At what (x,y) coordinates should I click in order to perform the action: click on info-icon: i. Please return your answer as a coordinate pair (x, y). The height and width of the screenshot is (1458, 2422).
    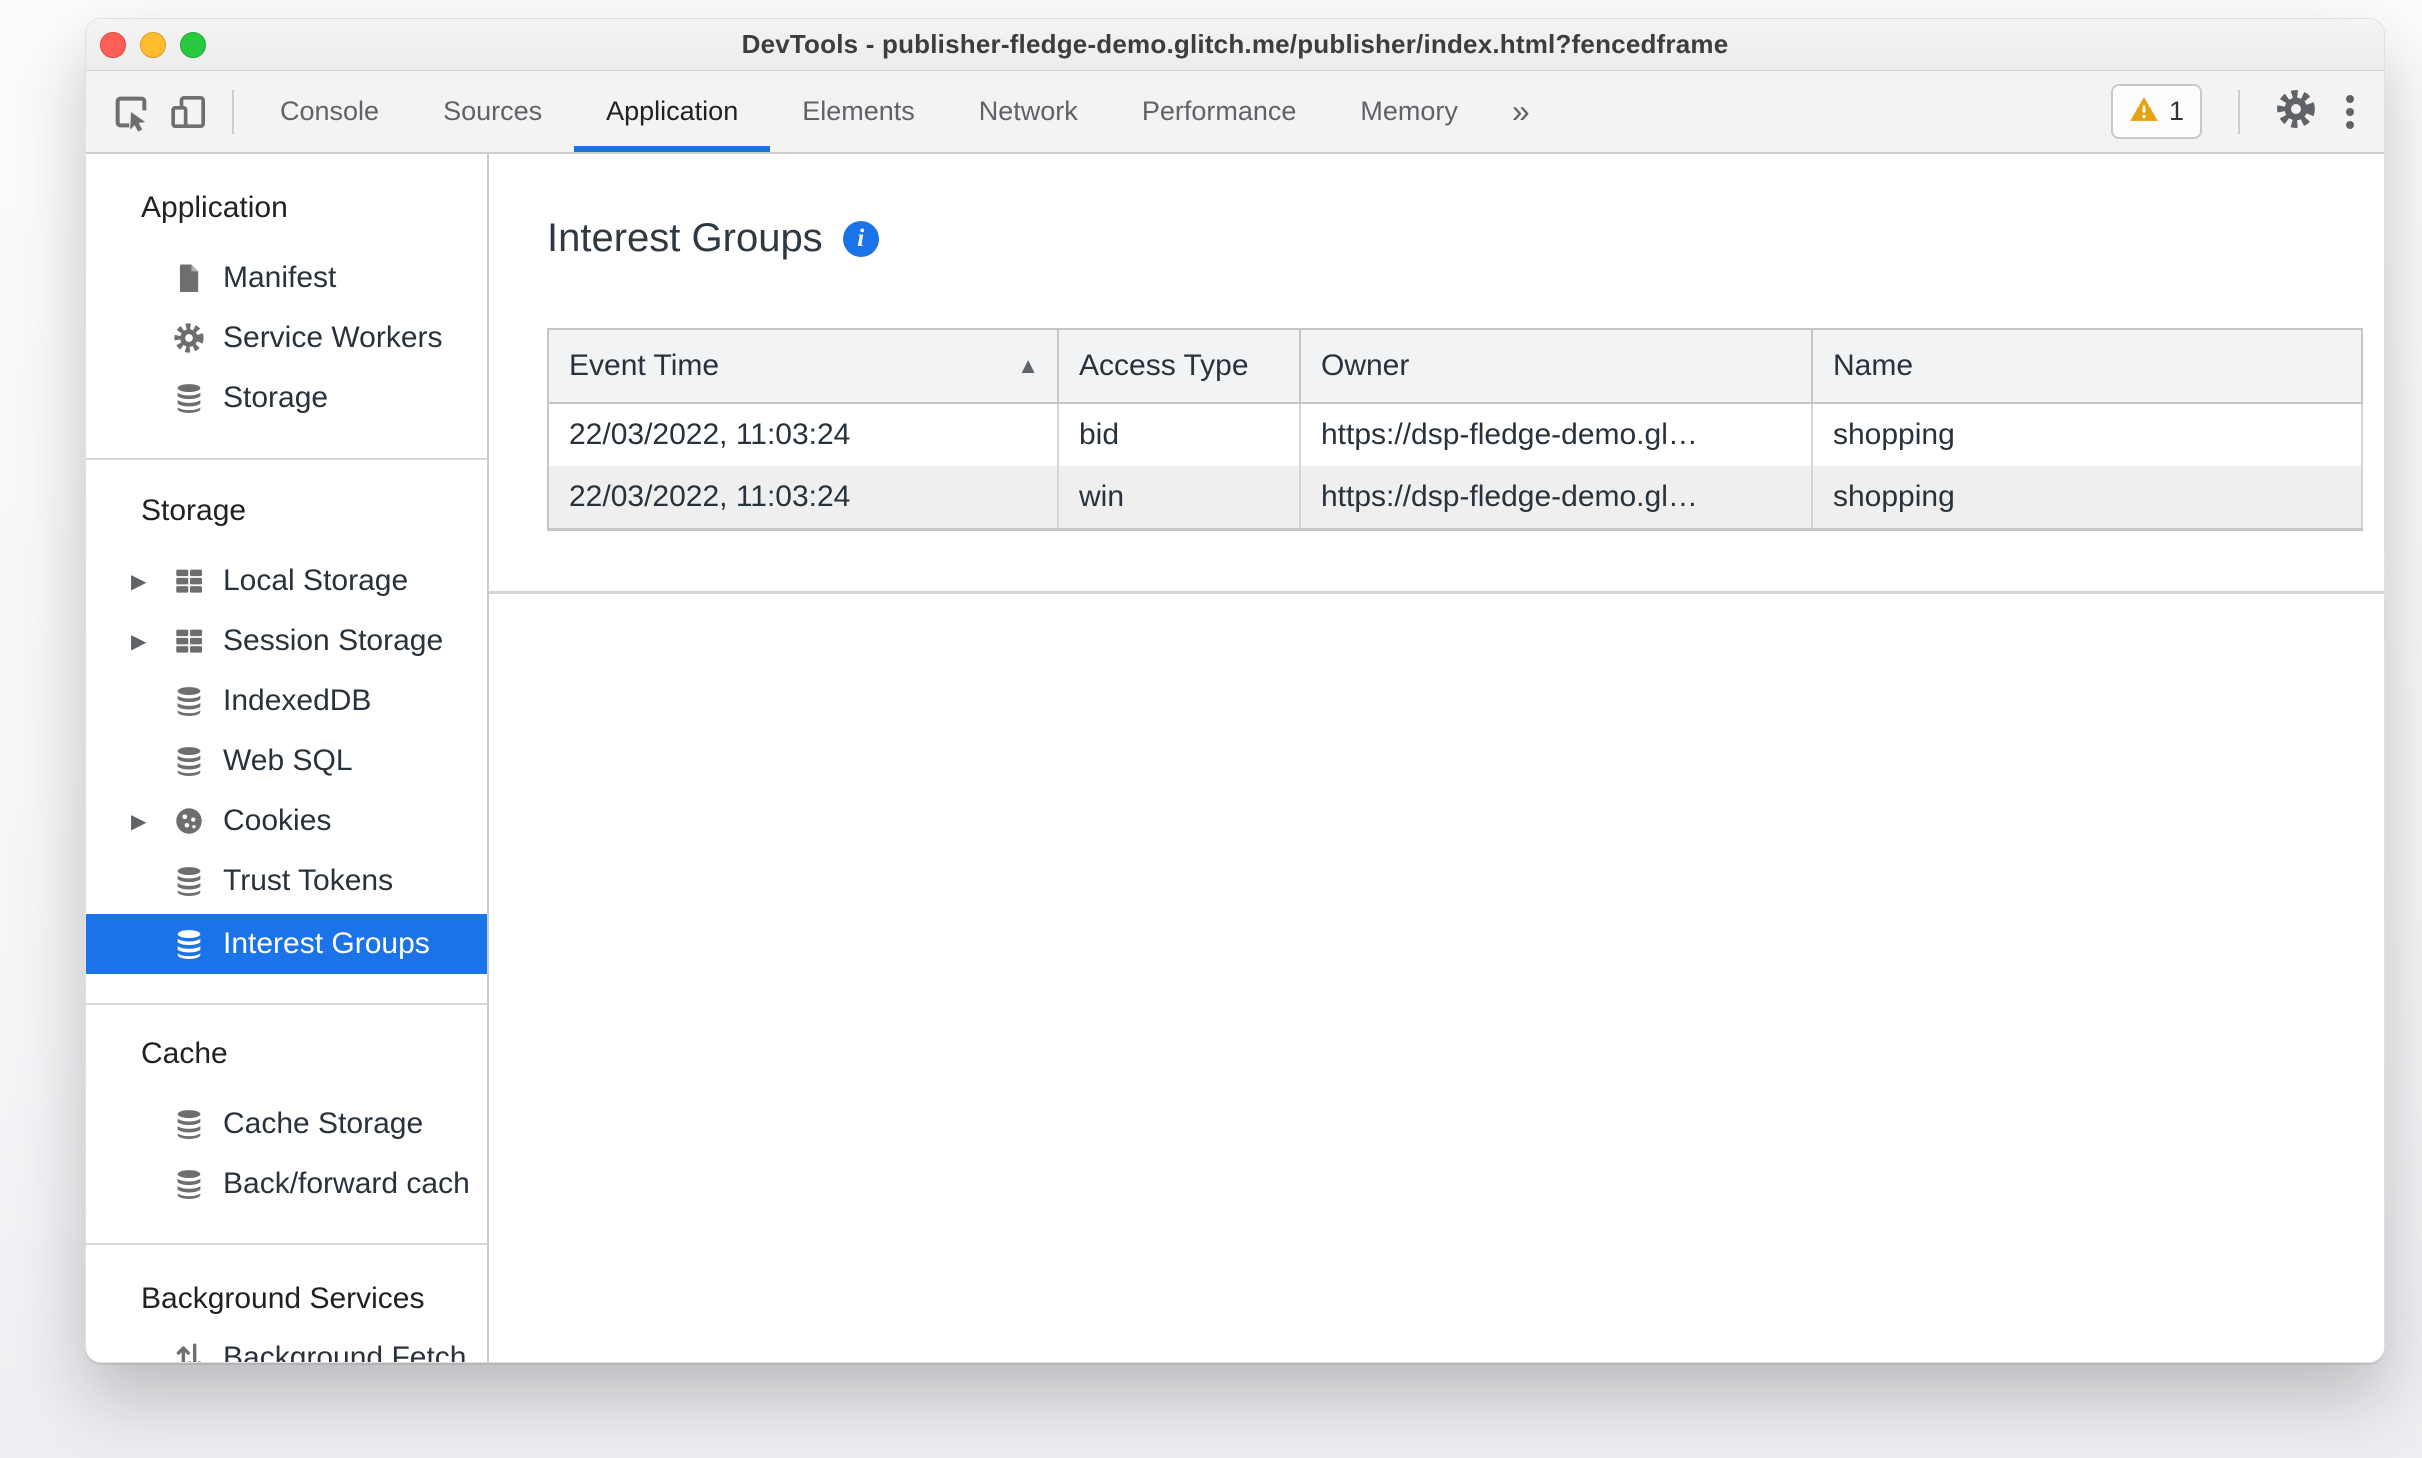
    Looking at the image, I should click on (860, 238).